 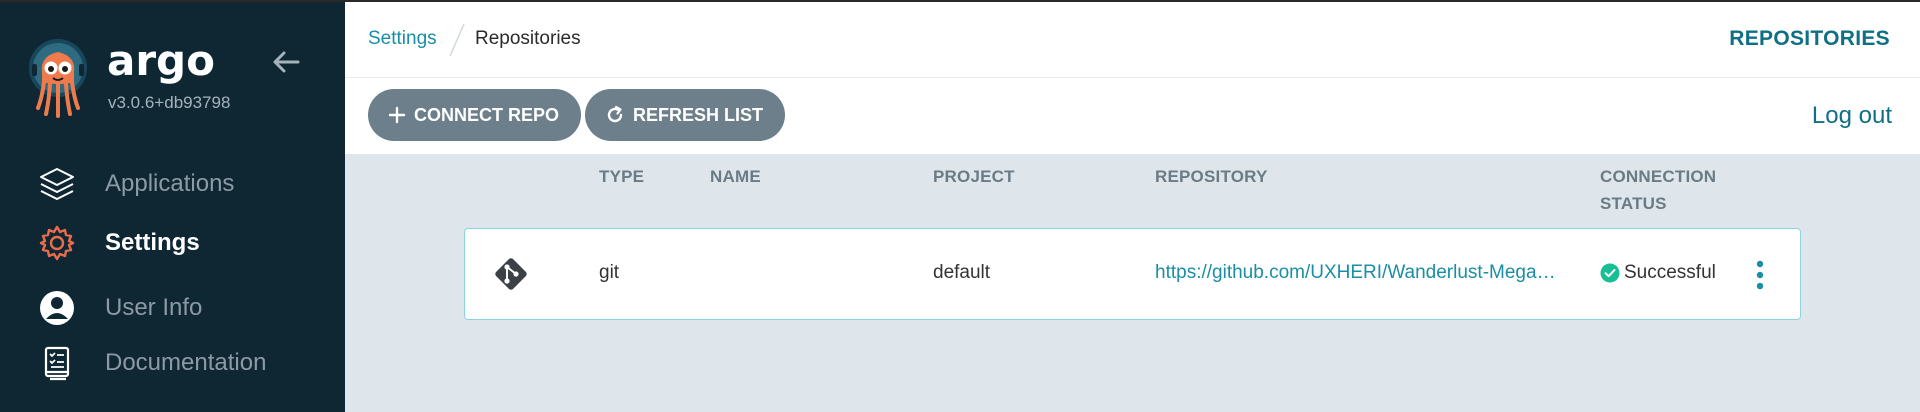 I want to click on cell-project: default, so click(x=962, y=272).